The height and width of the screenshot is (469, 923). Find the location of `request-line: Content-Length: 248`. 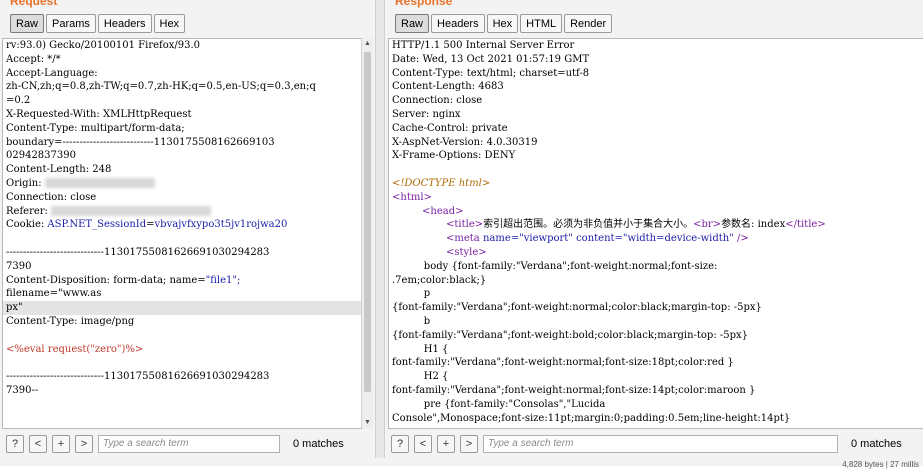

request-line: Content-Length: 248 is located at coordinates (59, 170).